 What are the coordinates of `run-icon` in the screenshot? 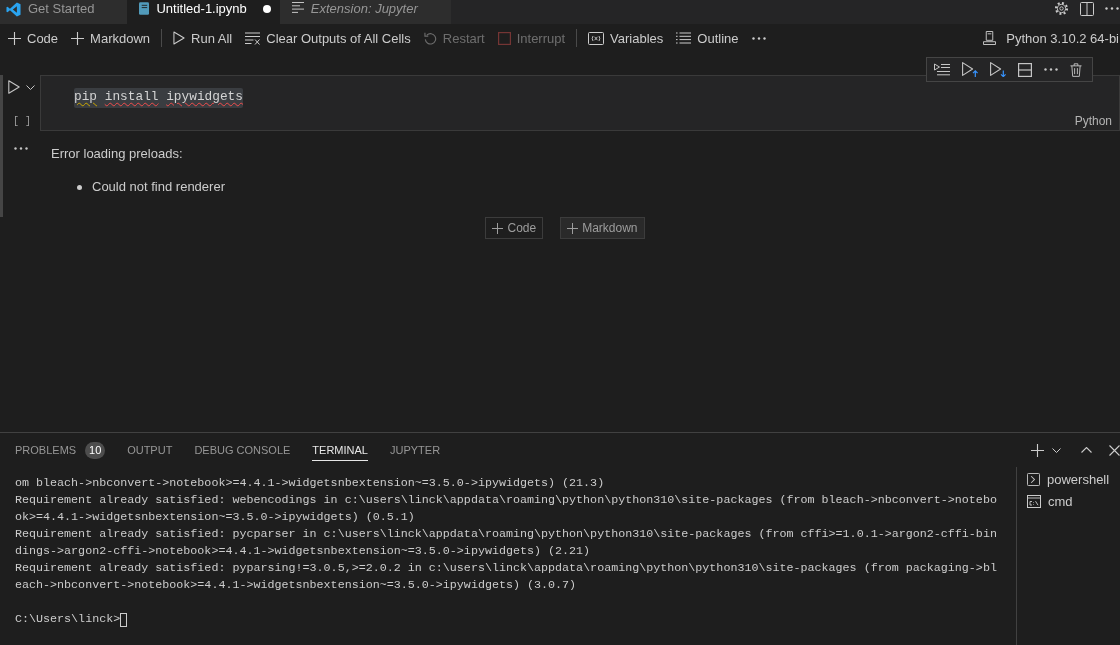 It's located at (14, 87).